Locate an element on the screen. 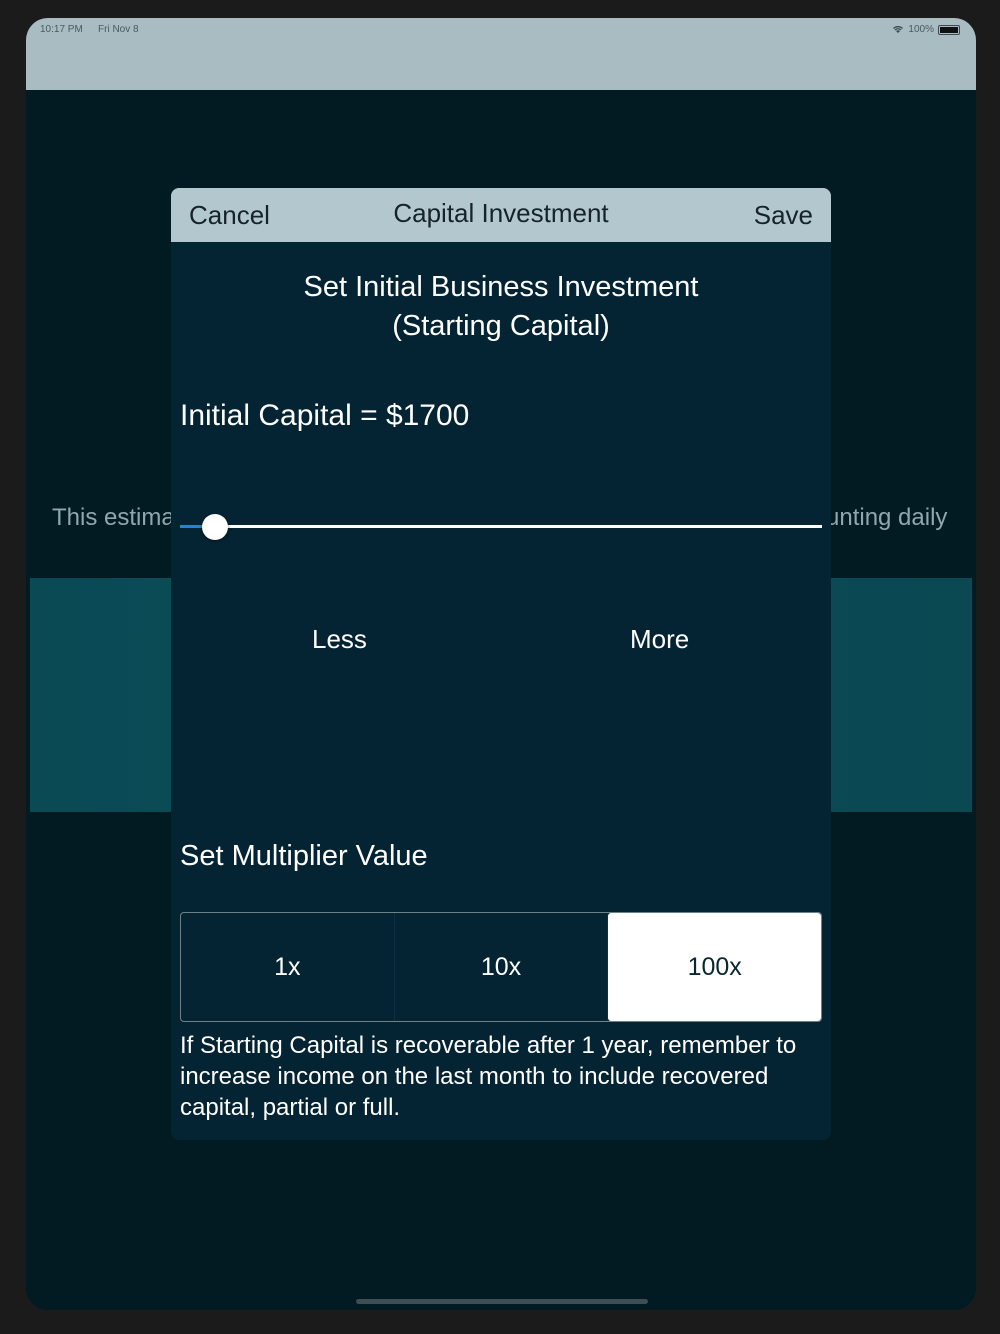 The width and height of the screenshot is (1000, 1334). less-button: Less is located at coordinates (339, 639).